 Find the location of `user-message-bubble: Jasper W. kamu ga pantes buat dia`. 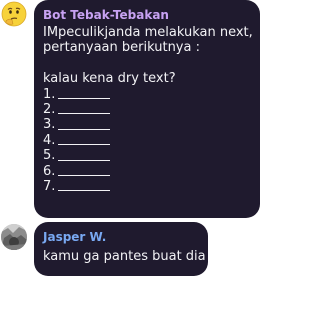

user-message-bubble: Jasper W. kamu ga pantes buat dia is located at coordinates (121, 249).